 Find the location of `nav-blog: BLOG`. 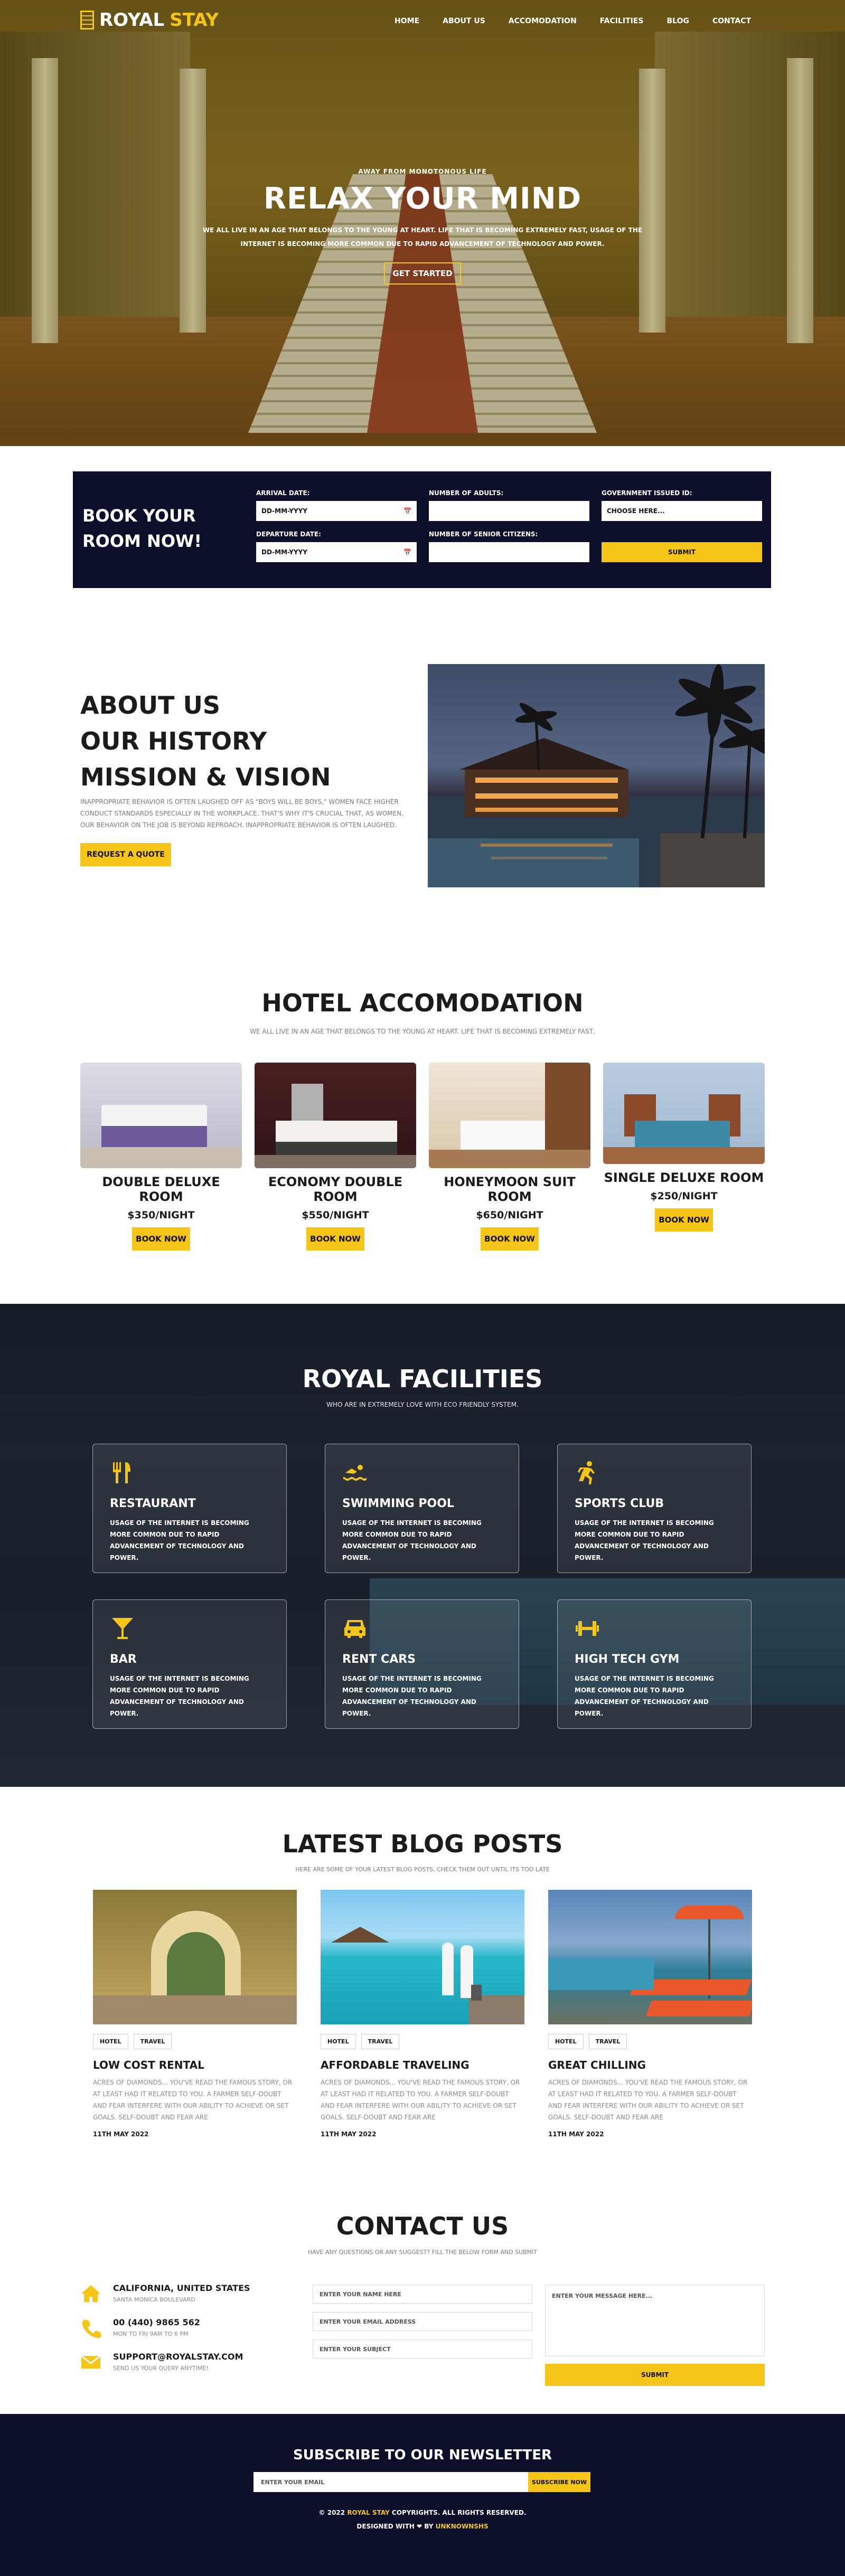

nav-blog: BLOG is located at coordinates (677, 21).